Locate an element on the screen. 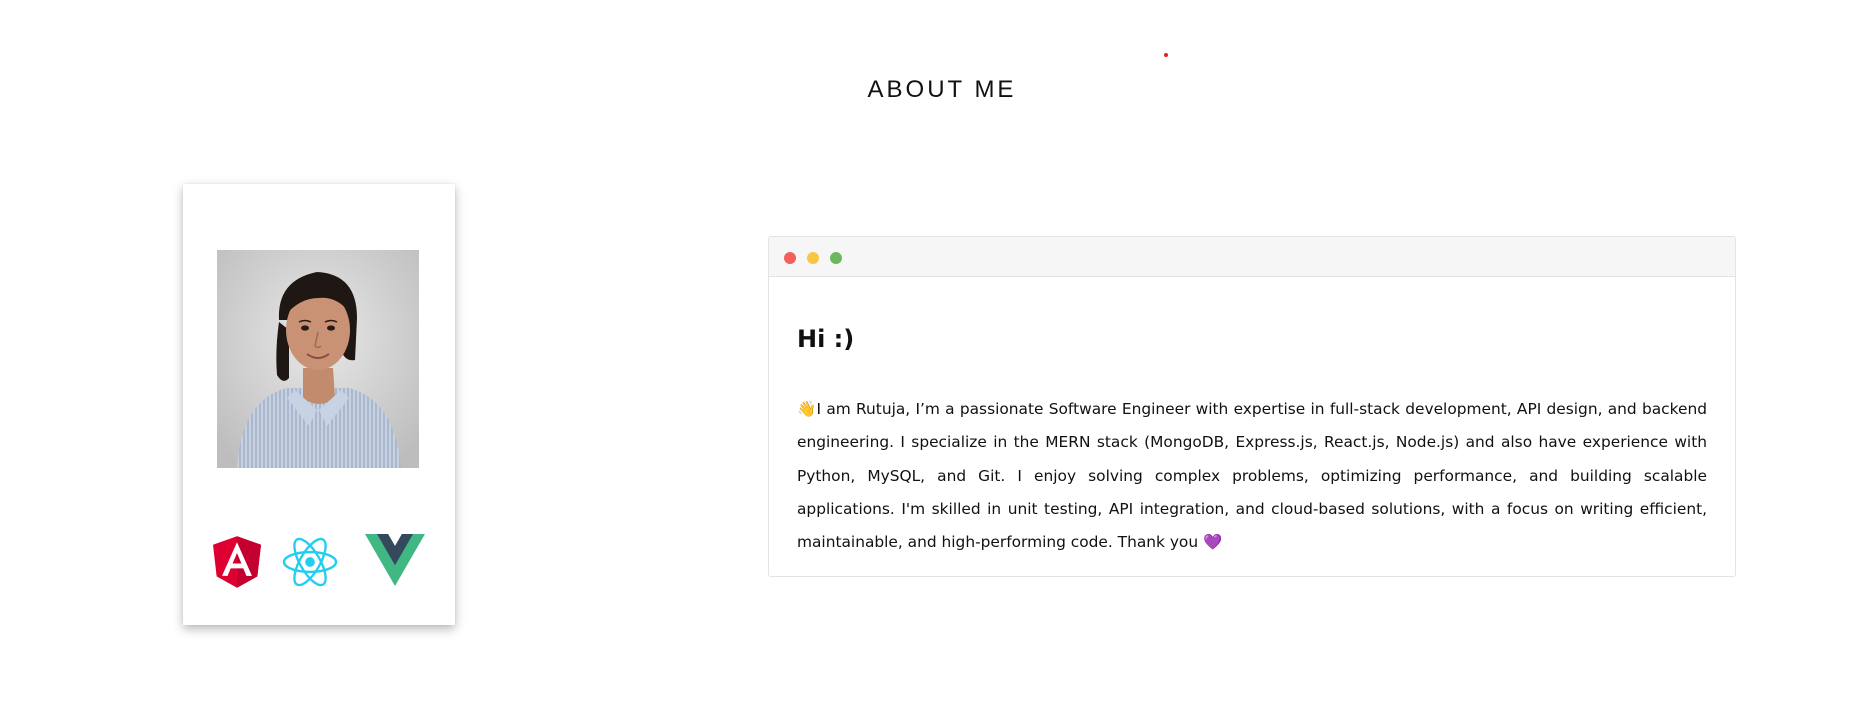 The image size is (1868, 712). window-minimize-dot is located at coordinates (813, 258).